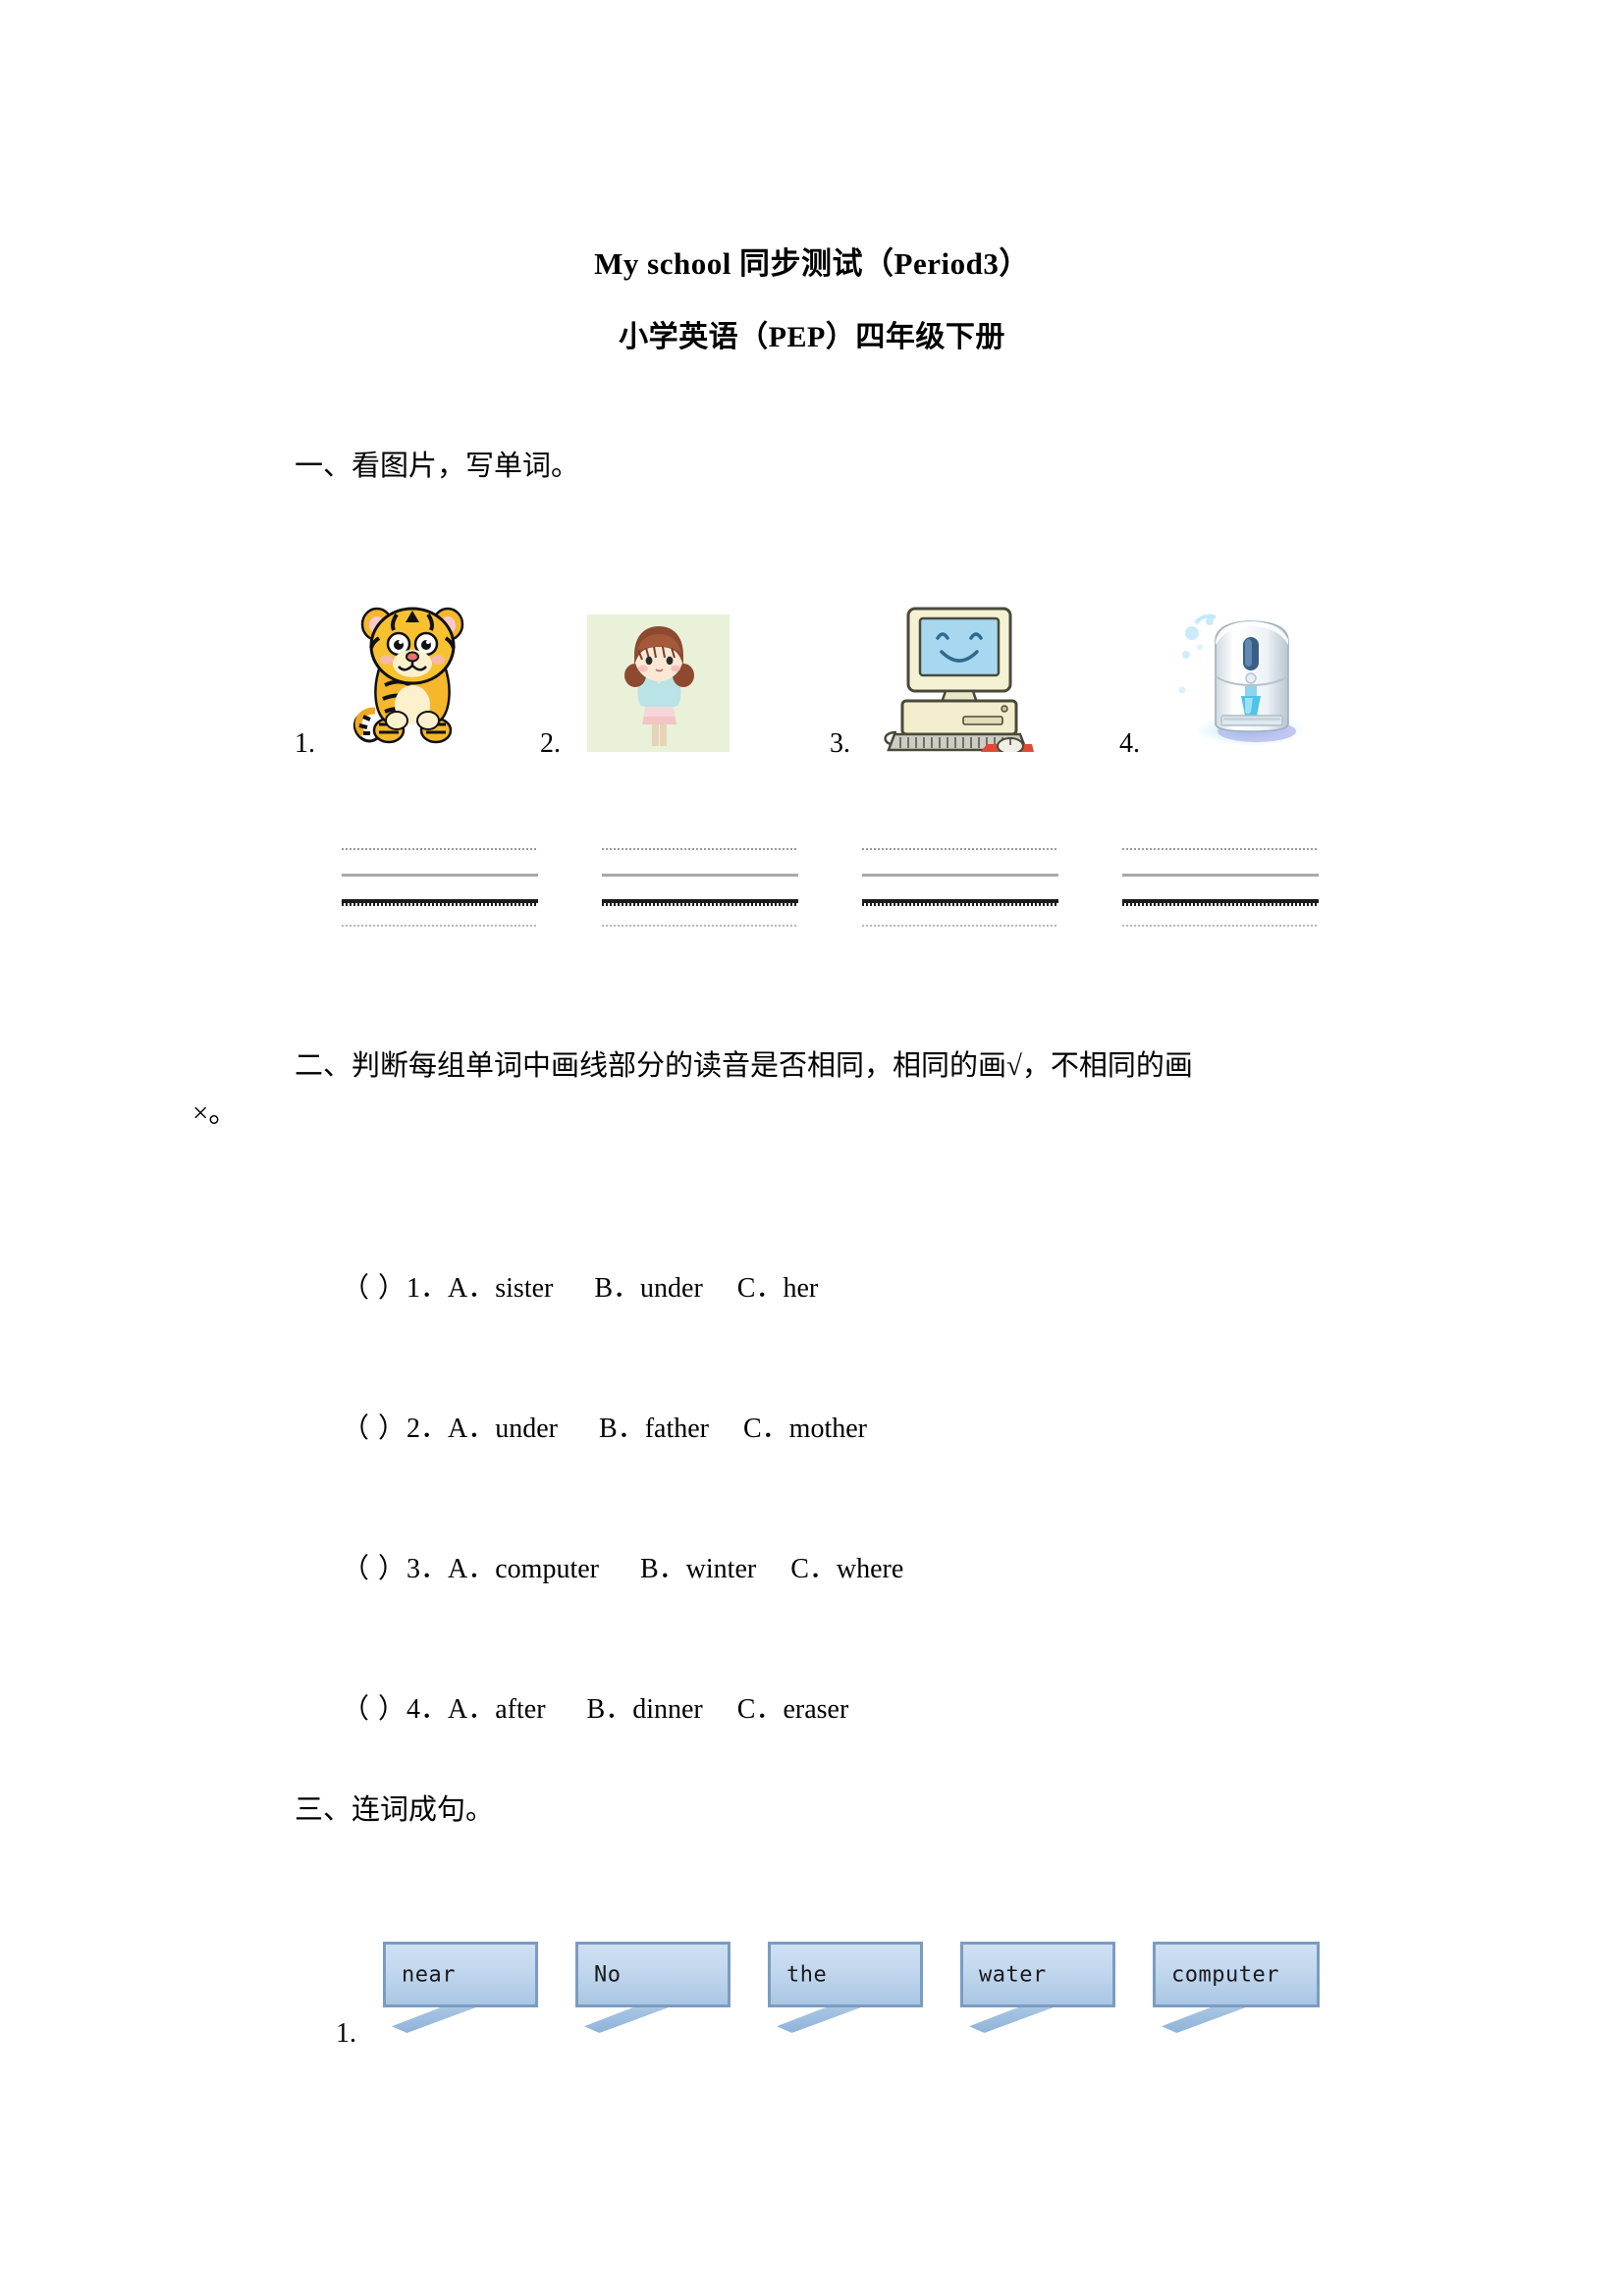 The width and height of the screenshot is (1624, 2296). I want to click on question-number-2: 2．, so click(427, 1429).